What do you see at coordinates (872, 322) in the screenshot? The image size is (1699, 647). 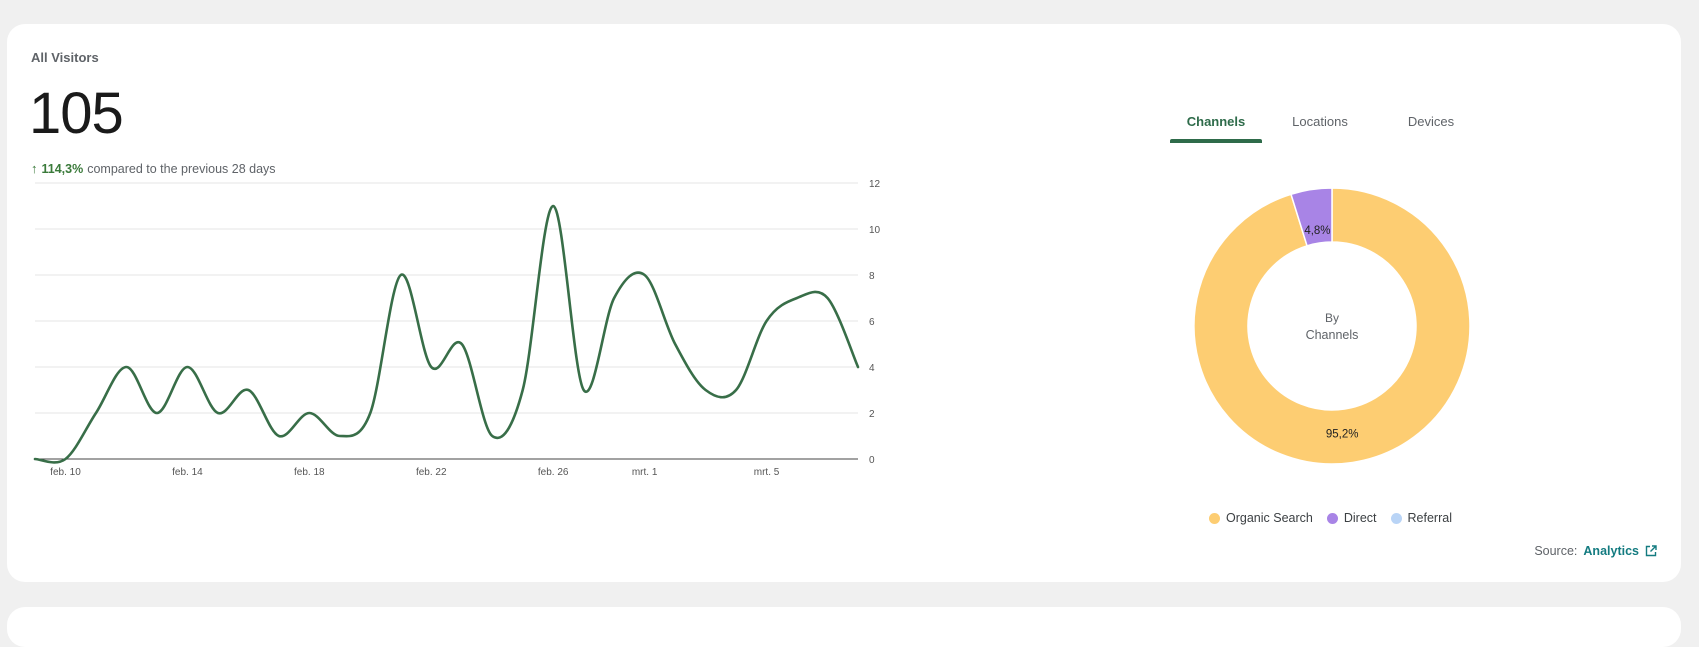 I see `y-tick-label: 6` at bounding box center [872, 322].